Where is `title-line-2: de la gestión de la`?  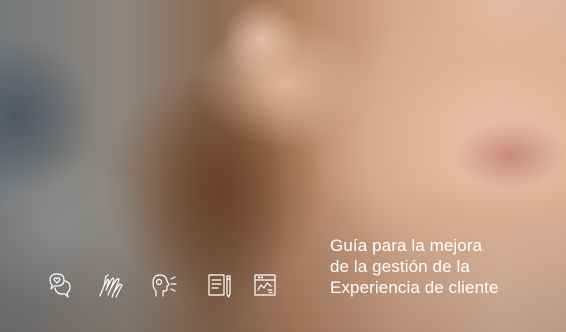 title-line-2: de la gestión de la is located at coordinates (400, 266).